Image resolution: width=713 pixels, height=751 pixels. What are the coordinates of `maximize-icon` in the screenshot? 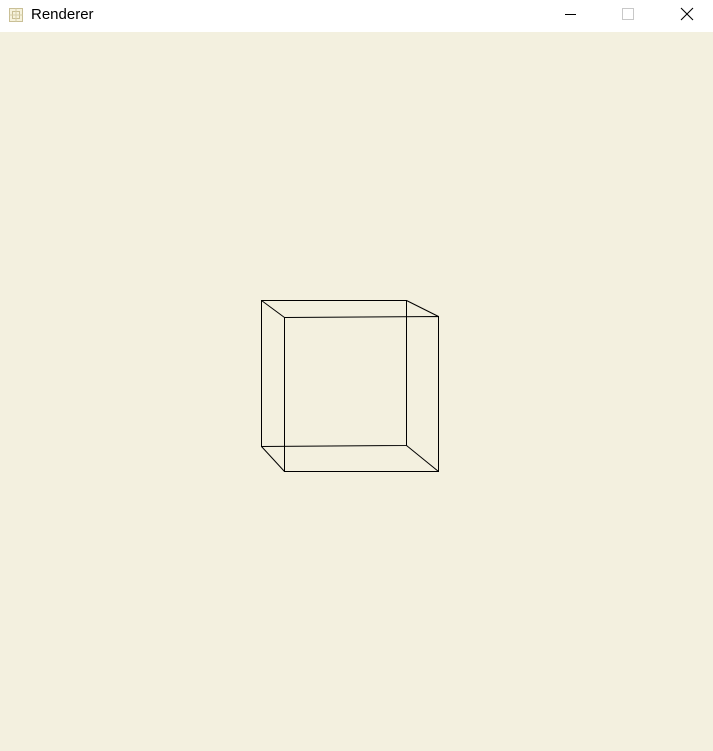 It's located at (628, 16).